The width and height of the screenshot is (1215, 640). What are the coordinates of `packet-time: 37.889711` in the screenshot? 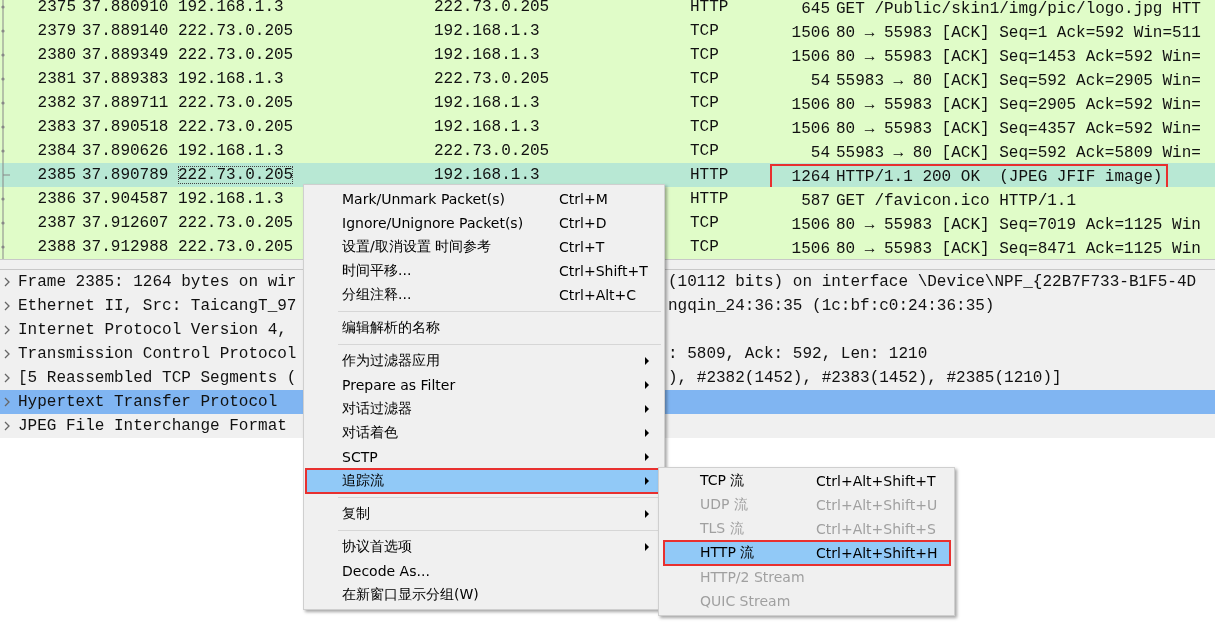 It's located at (125, 103).